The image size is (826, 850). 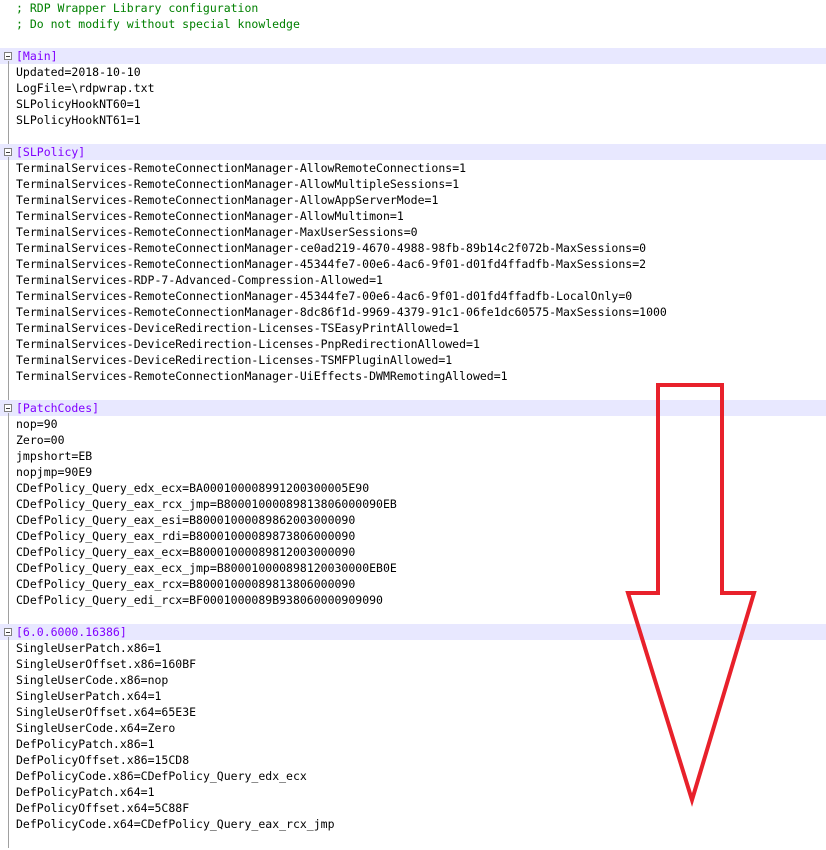 I want to click on entry-value: 2, so click(x=643, y=264).